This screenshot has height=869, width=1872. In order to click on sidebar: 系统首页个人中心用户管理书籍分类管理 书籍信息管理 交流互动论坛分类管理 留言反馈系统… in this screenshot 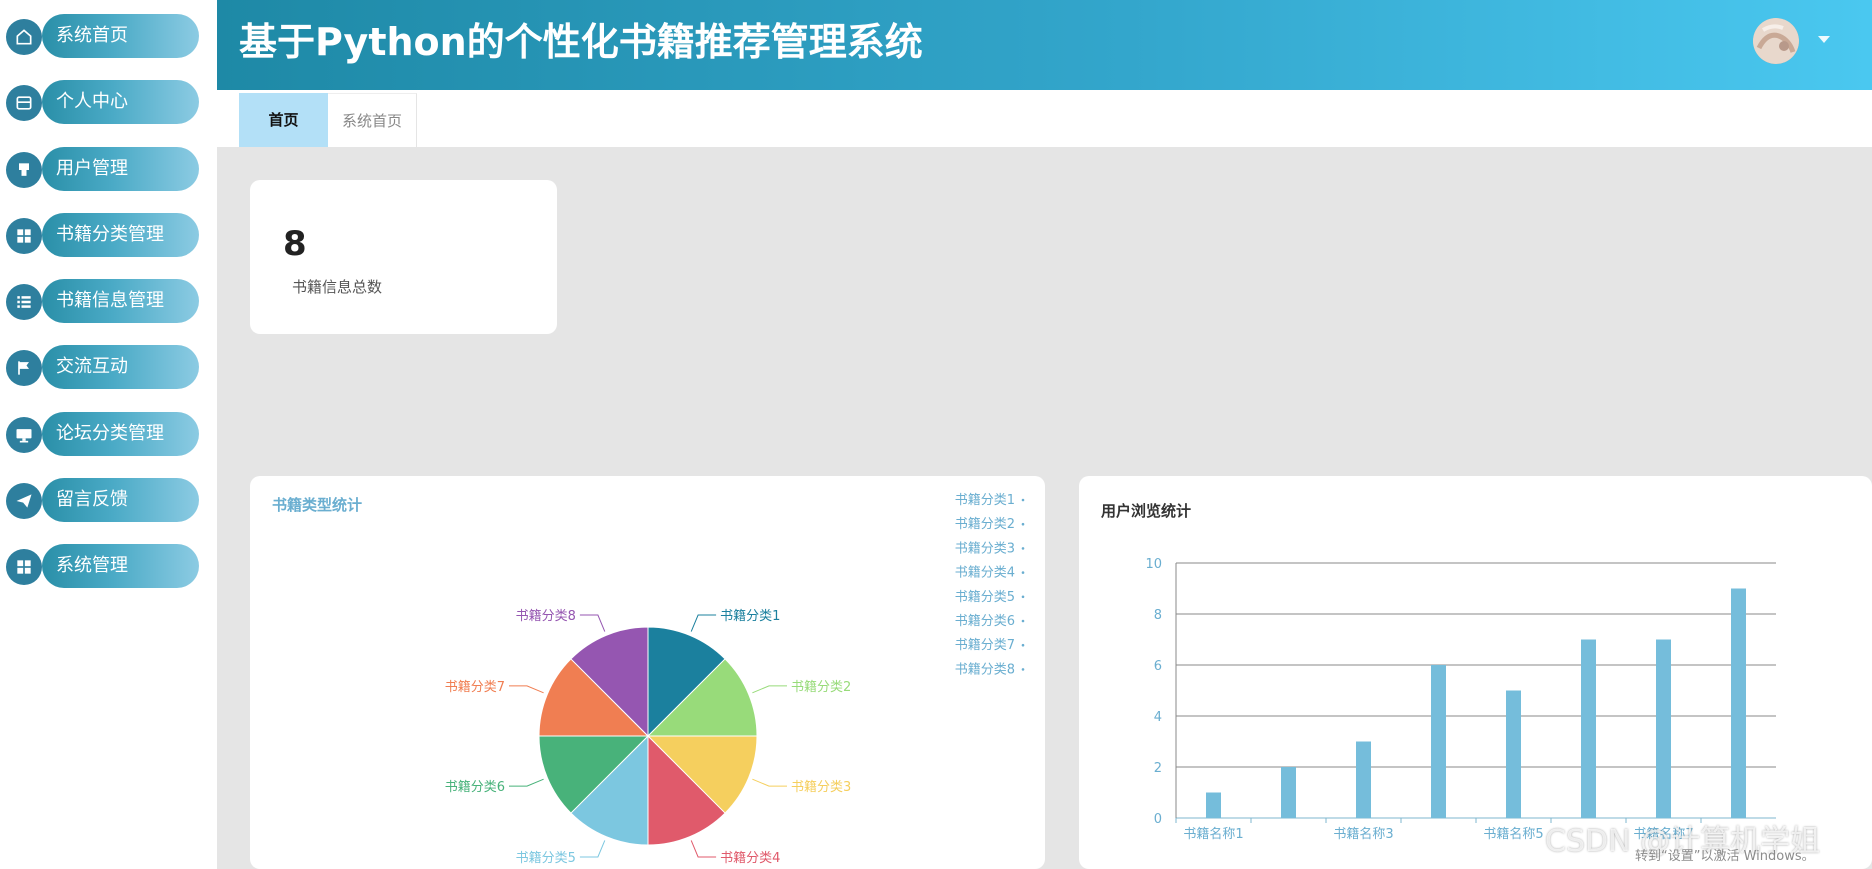, I will do `click(108, 434)`.